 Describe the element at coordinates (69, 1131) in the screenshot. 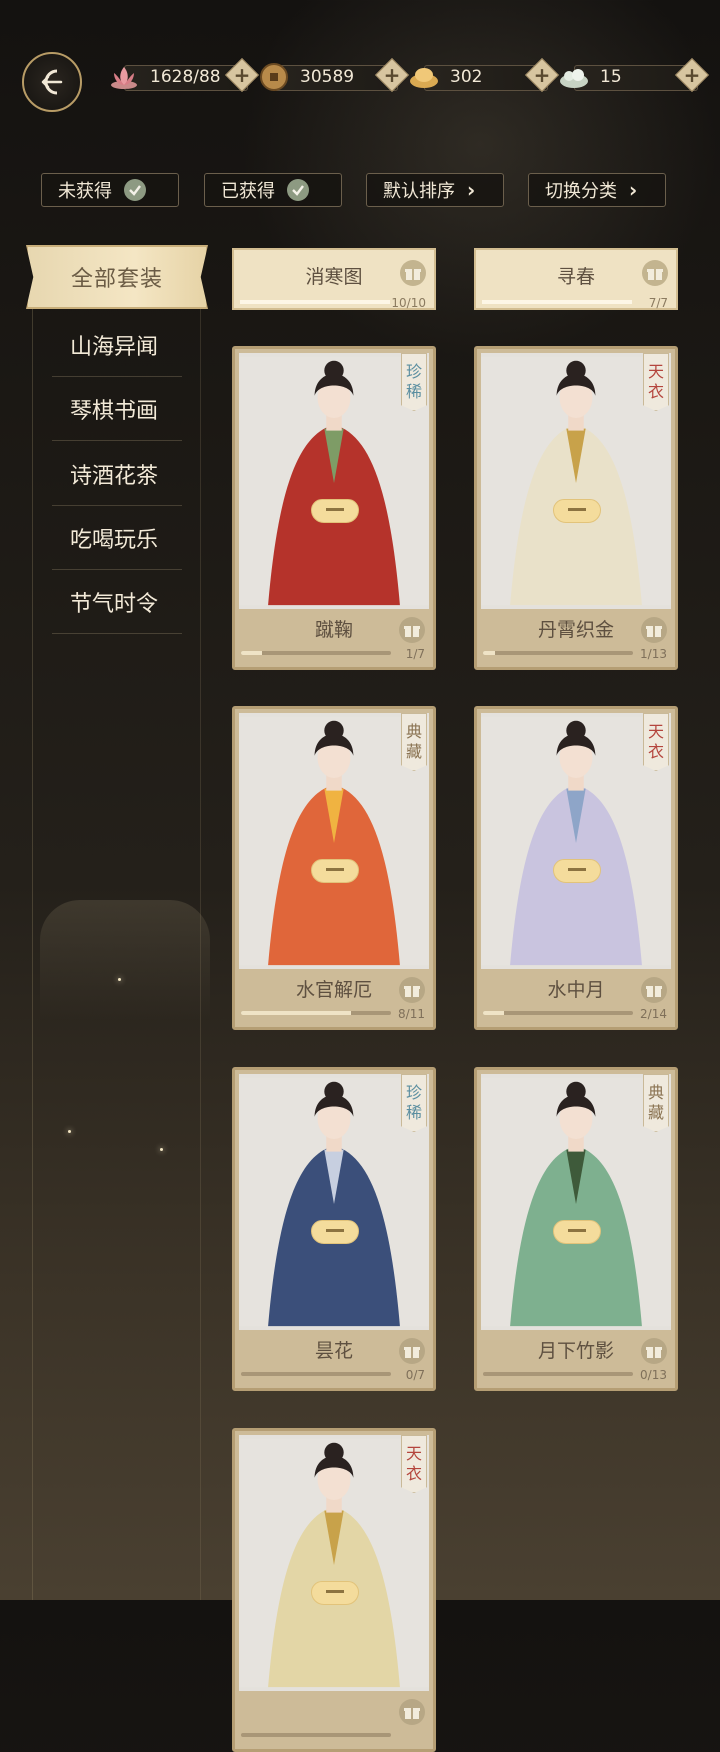

I see `sparkle` at that location.